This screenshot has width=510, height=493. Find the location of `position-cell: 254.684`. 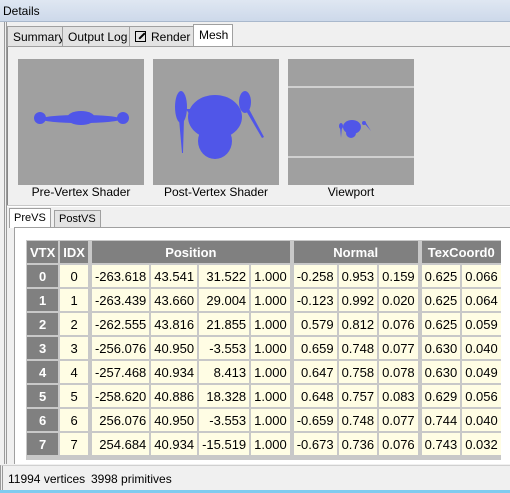

position-cell: 254.684 is located at coordinates (120, 444).